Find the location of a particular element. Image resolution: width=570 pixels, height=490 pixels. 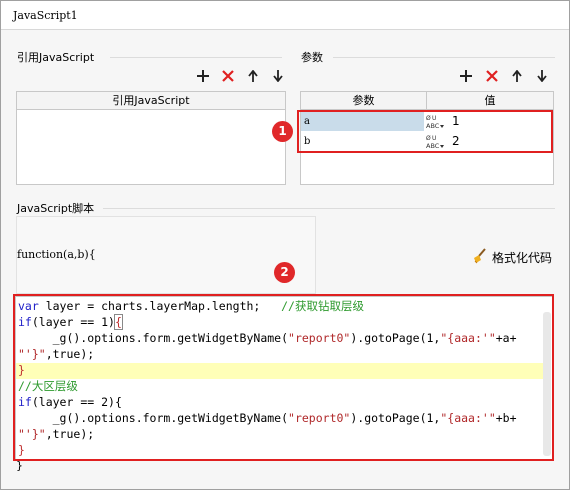

params-divider is located at coordinates (444, 57).